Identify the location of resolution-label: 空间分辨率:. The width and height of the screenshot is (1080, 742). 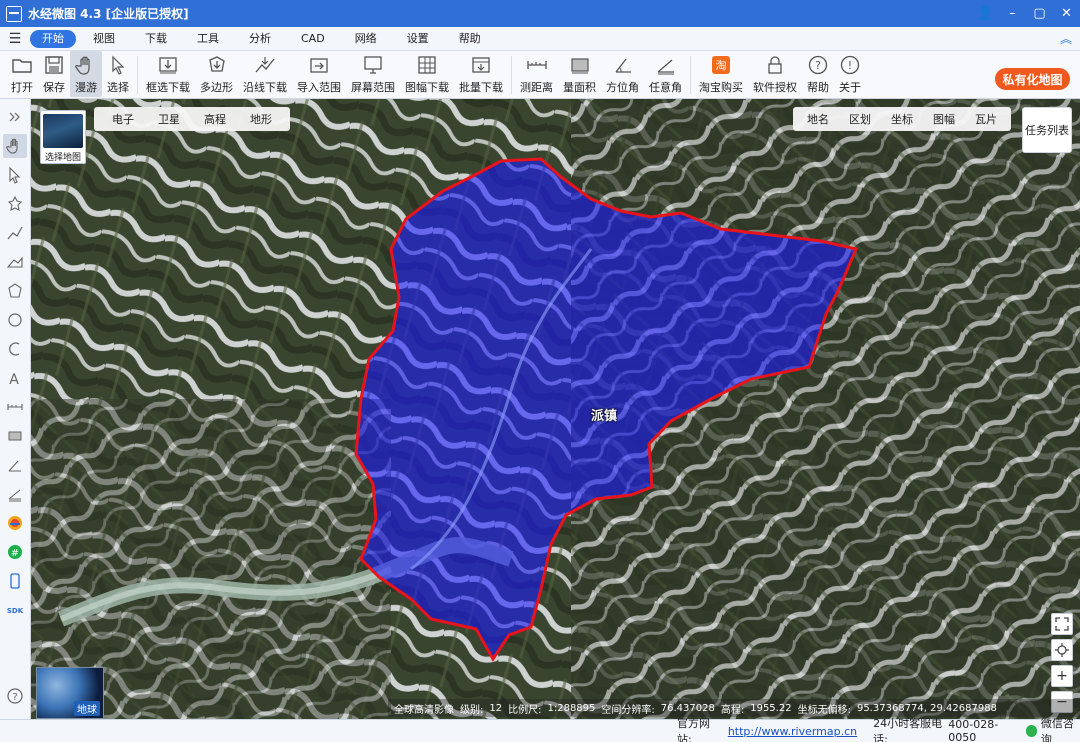
(628, 710).